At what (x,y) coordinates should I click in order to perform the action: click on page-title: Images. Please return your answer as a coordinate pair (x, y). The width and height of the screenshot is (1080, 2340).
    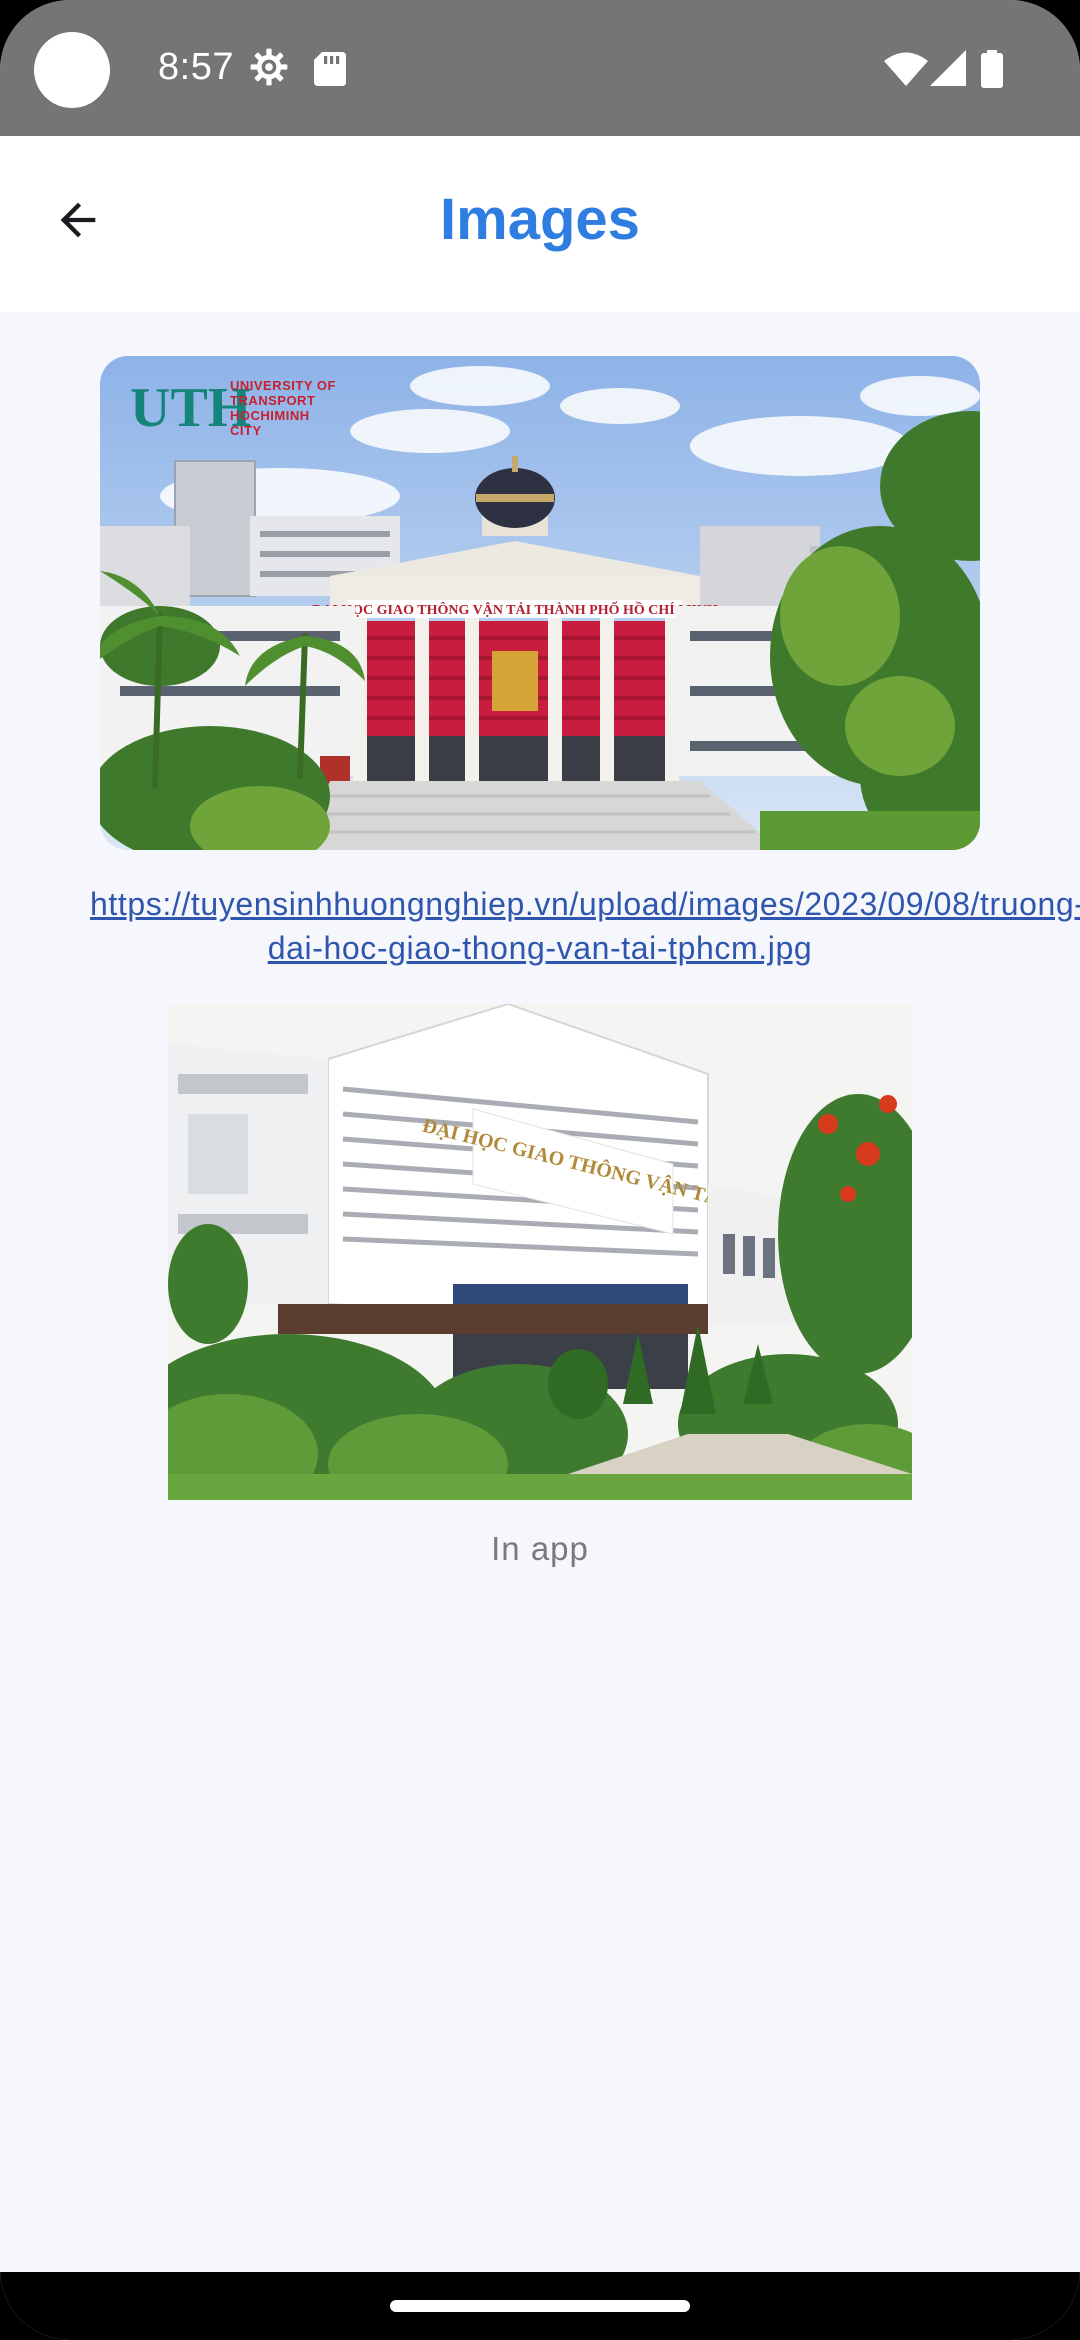
    Looking at the image, I should click on (540, 219).